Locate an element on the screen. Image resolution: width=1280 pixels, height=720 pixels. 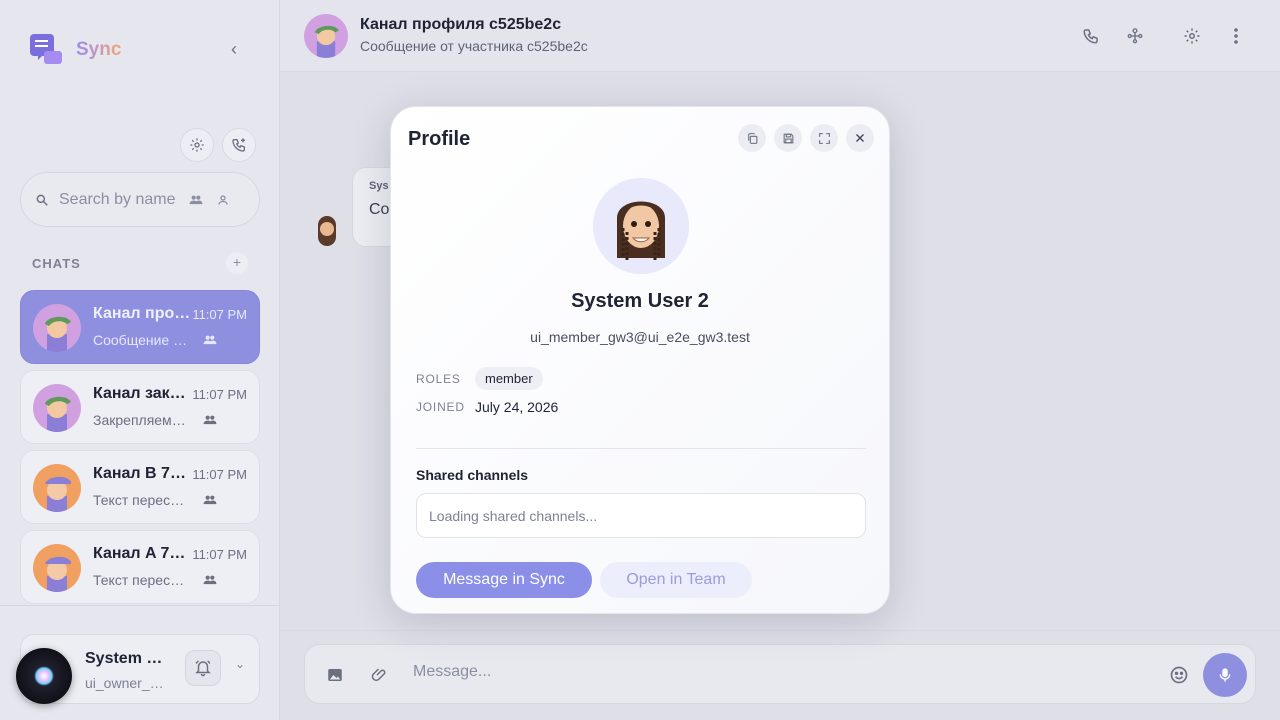
assistant-orb-button is located at coordinates (44, 676).